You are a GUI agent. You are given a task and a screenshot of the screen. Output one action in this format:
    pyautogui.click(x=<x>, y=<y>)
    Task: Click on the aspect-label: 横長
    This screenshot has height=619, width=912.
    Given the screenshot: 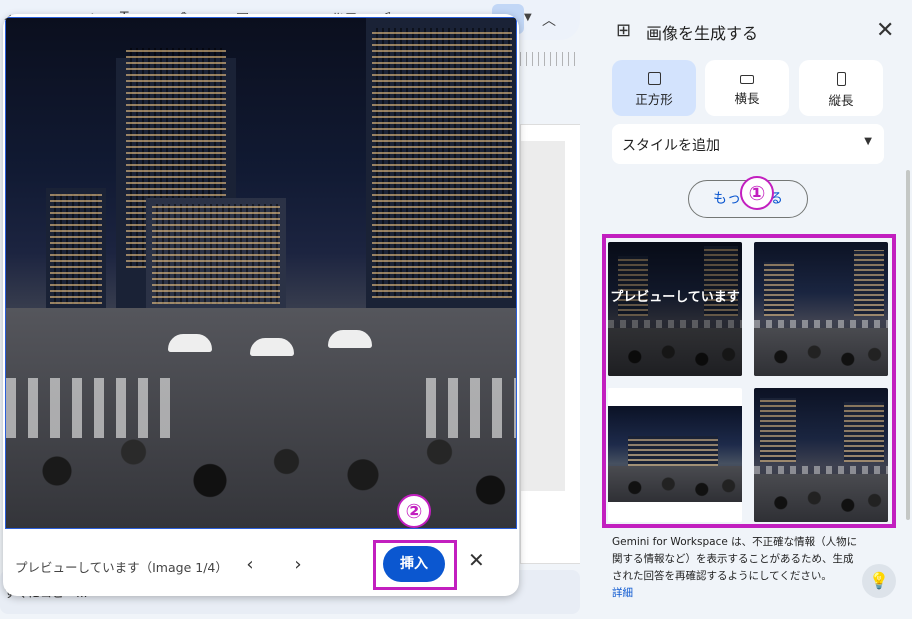 What is the action you would take?
    pyautogui.click(x=747, y=98)
    